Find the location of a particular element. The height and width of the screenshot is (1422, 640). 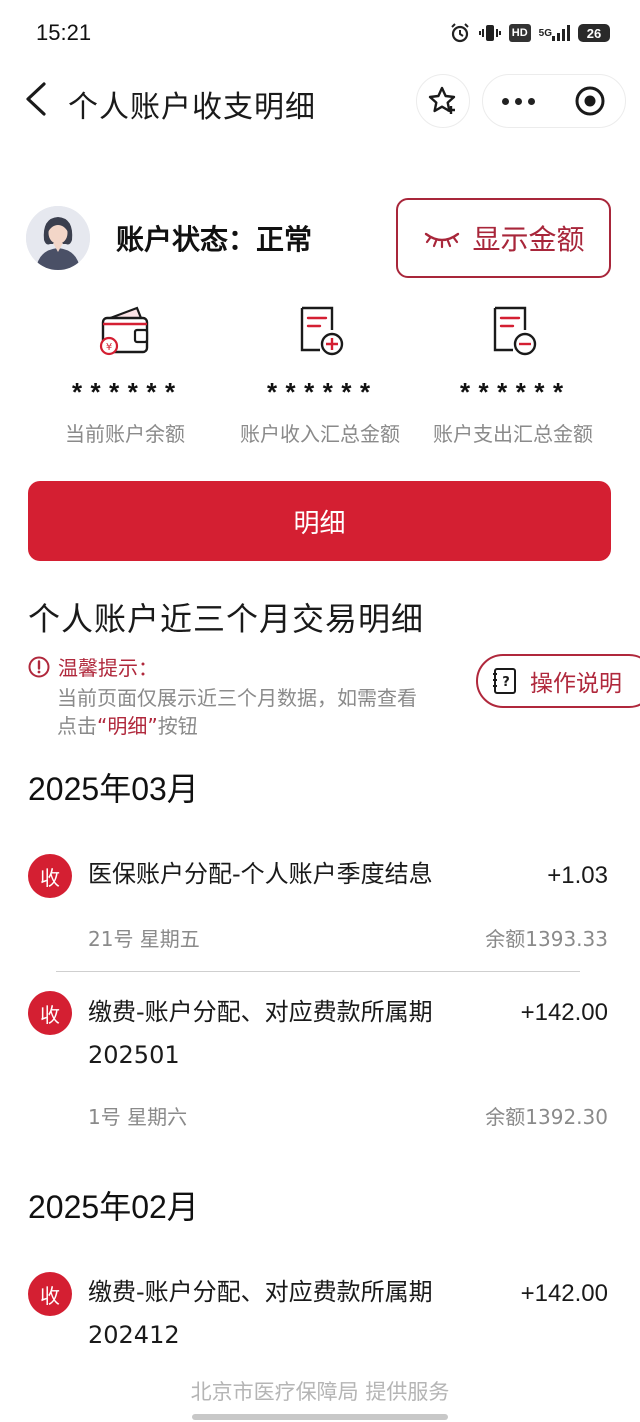

eye-closed-icon is located at coordinates (442, 240).